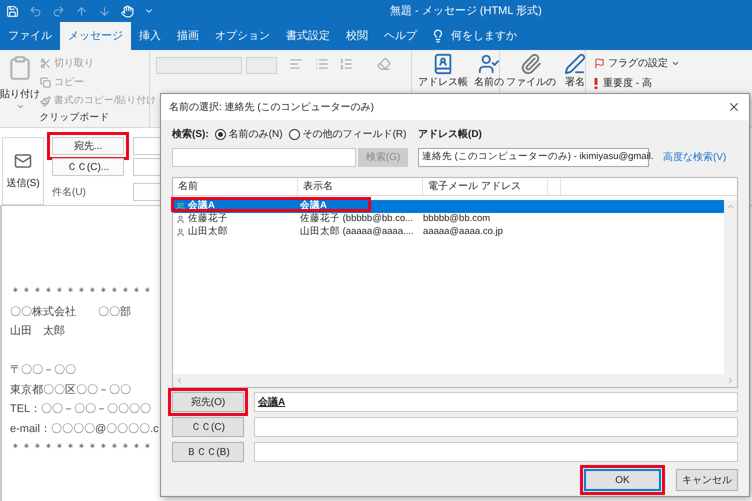  Describe the element at coordinates (95, 36) in the screenshot. I see `ribbon-tab: メッセージ` at that location.